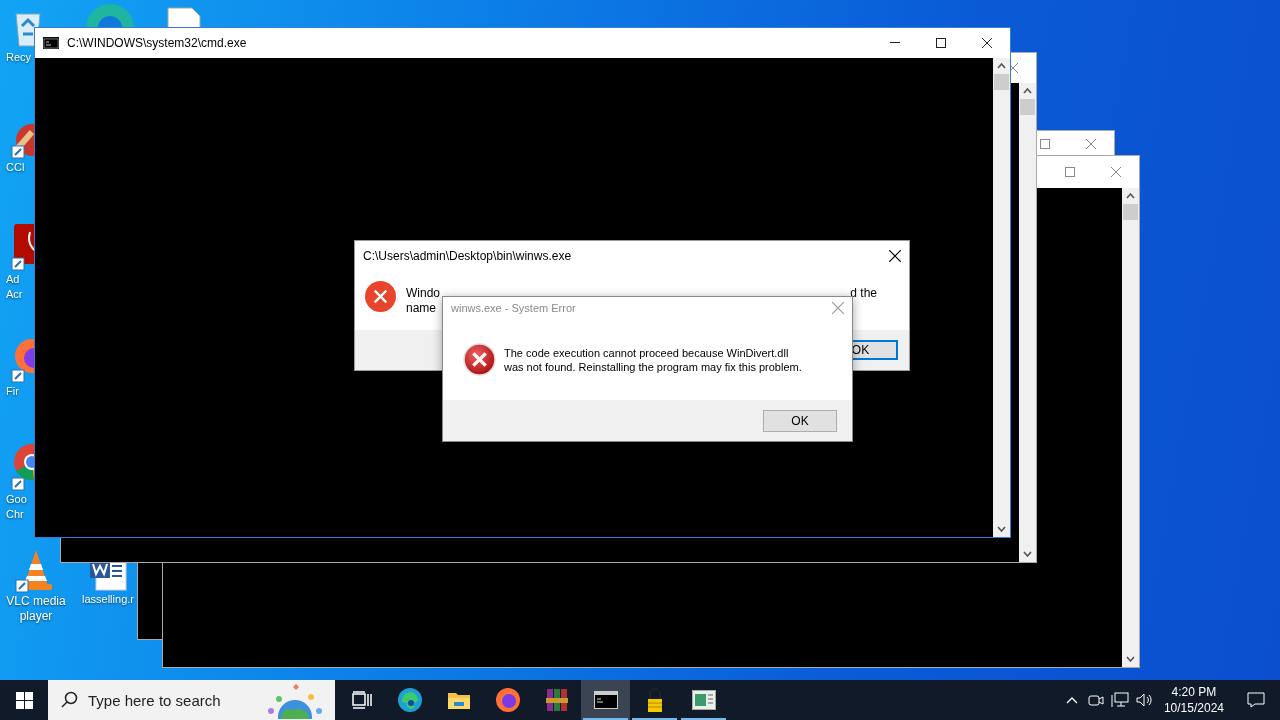 This screenshot has height=720, width=1280. I want to click on clock-date: 10/15/2024, so click(1193, 708).